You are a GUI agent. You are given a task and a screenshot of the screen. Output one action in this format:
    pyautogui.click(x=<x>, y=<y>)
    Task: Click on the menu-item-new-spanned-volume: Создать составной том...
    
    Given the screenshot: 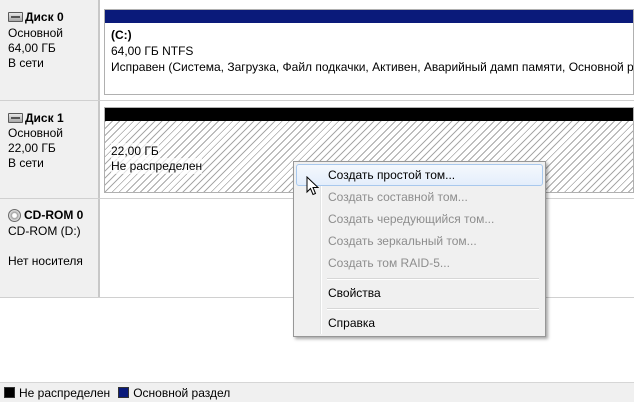 What is the action you would take?
    pyautogui.click(x=419, y=197)
    